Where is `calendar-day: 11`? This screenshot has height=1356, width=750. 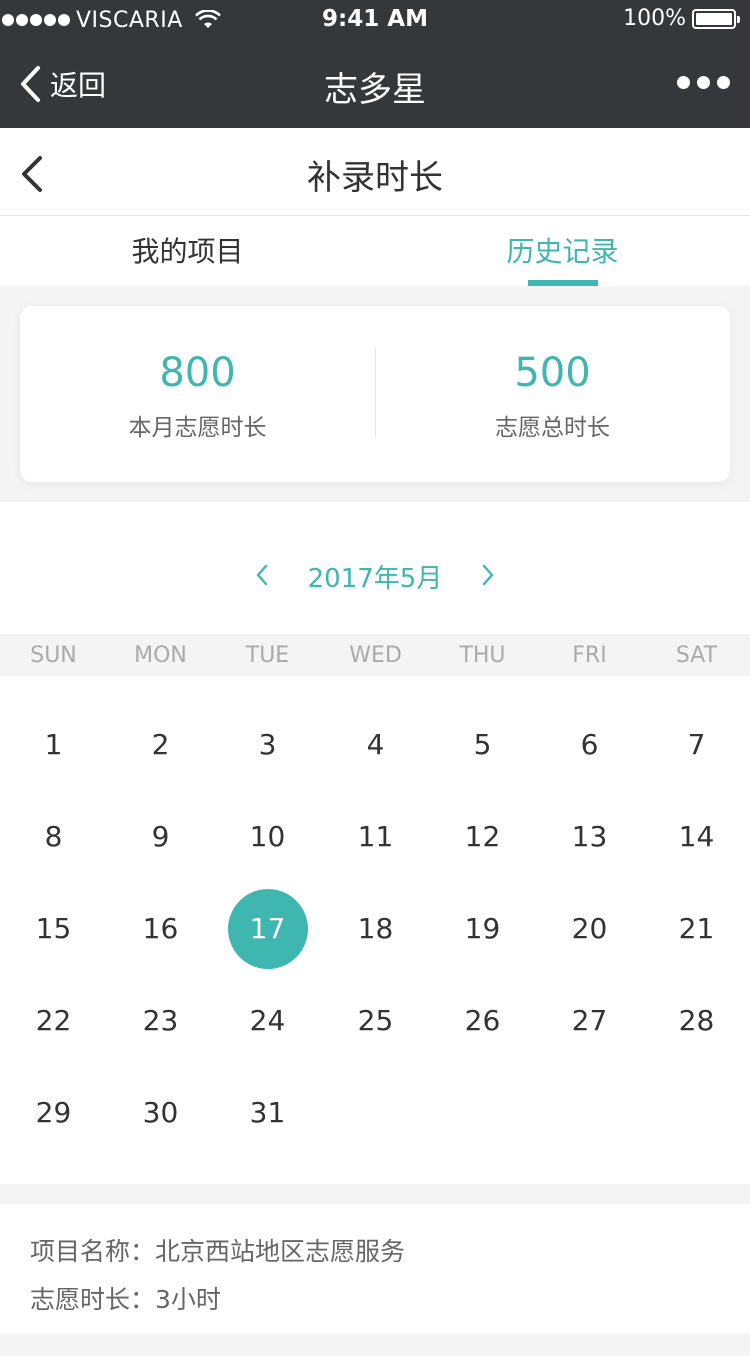
calendar-day: 11 is located at coordinates (375, 837).